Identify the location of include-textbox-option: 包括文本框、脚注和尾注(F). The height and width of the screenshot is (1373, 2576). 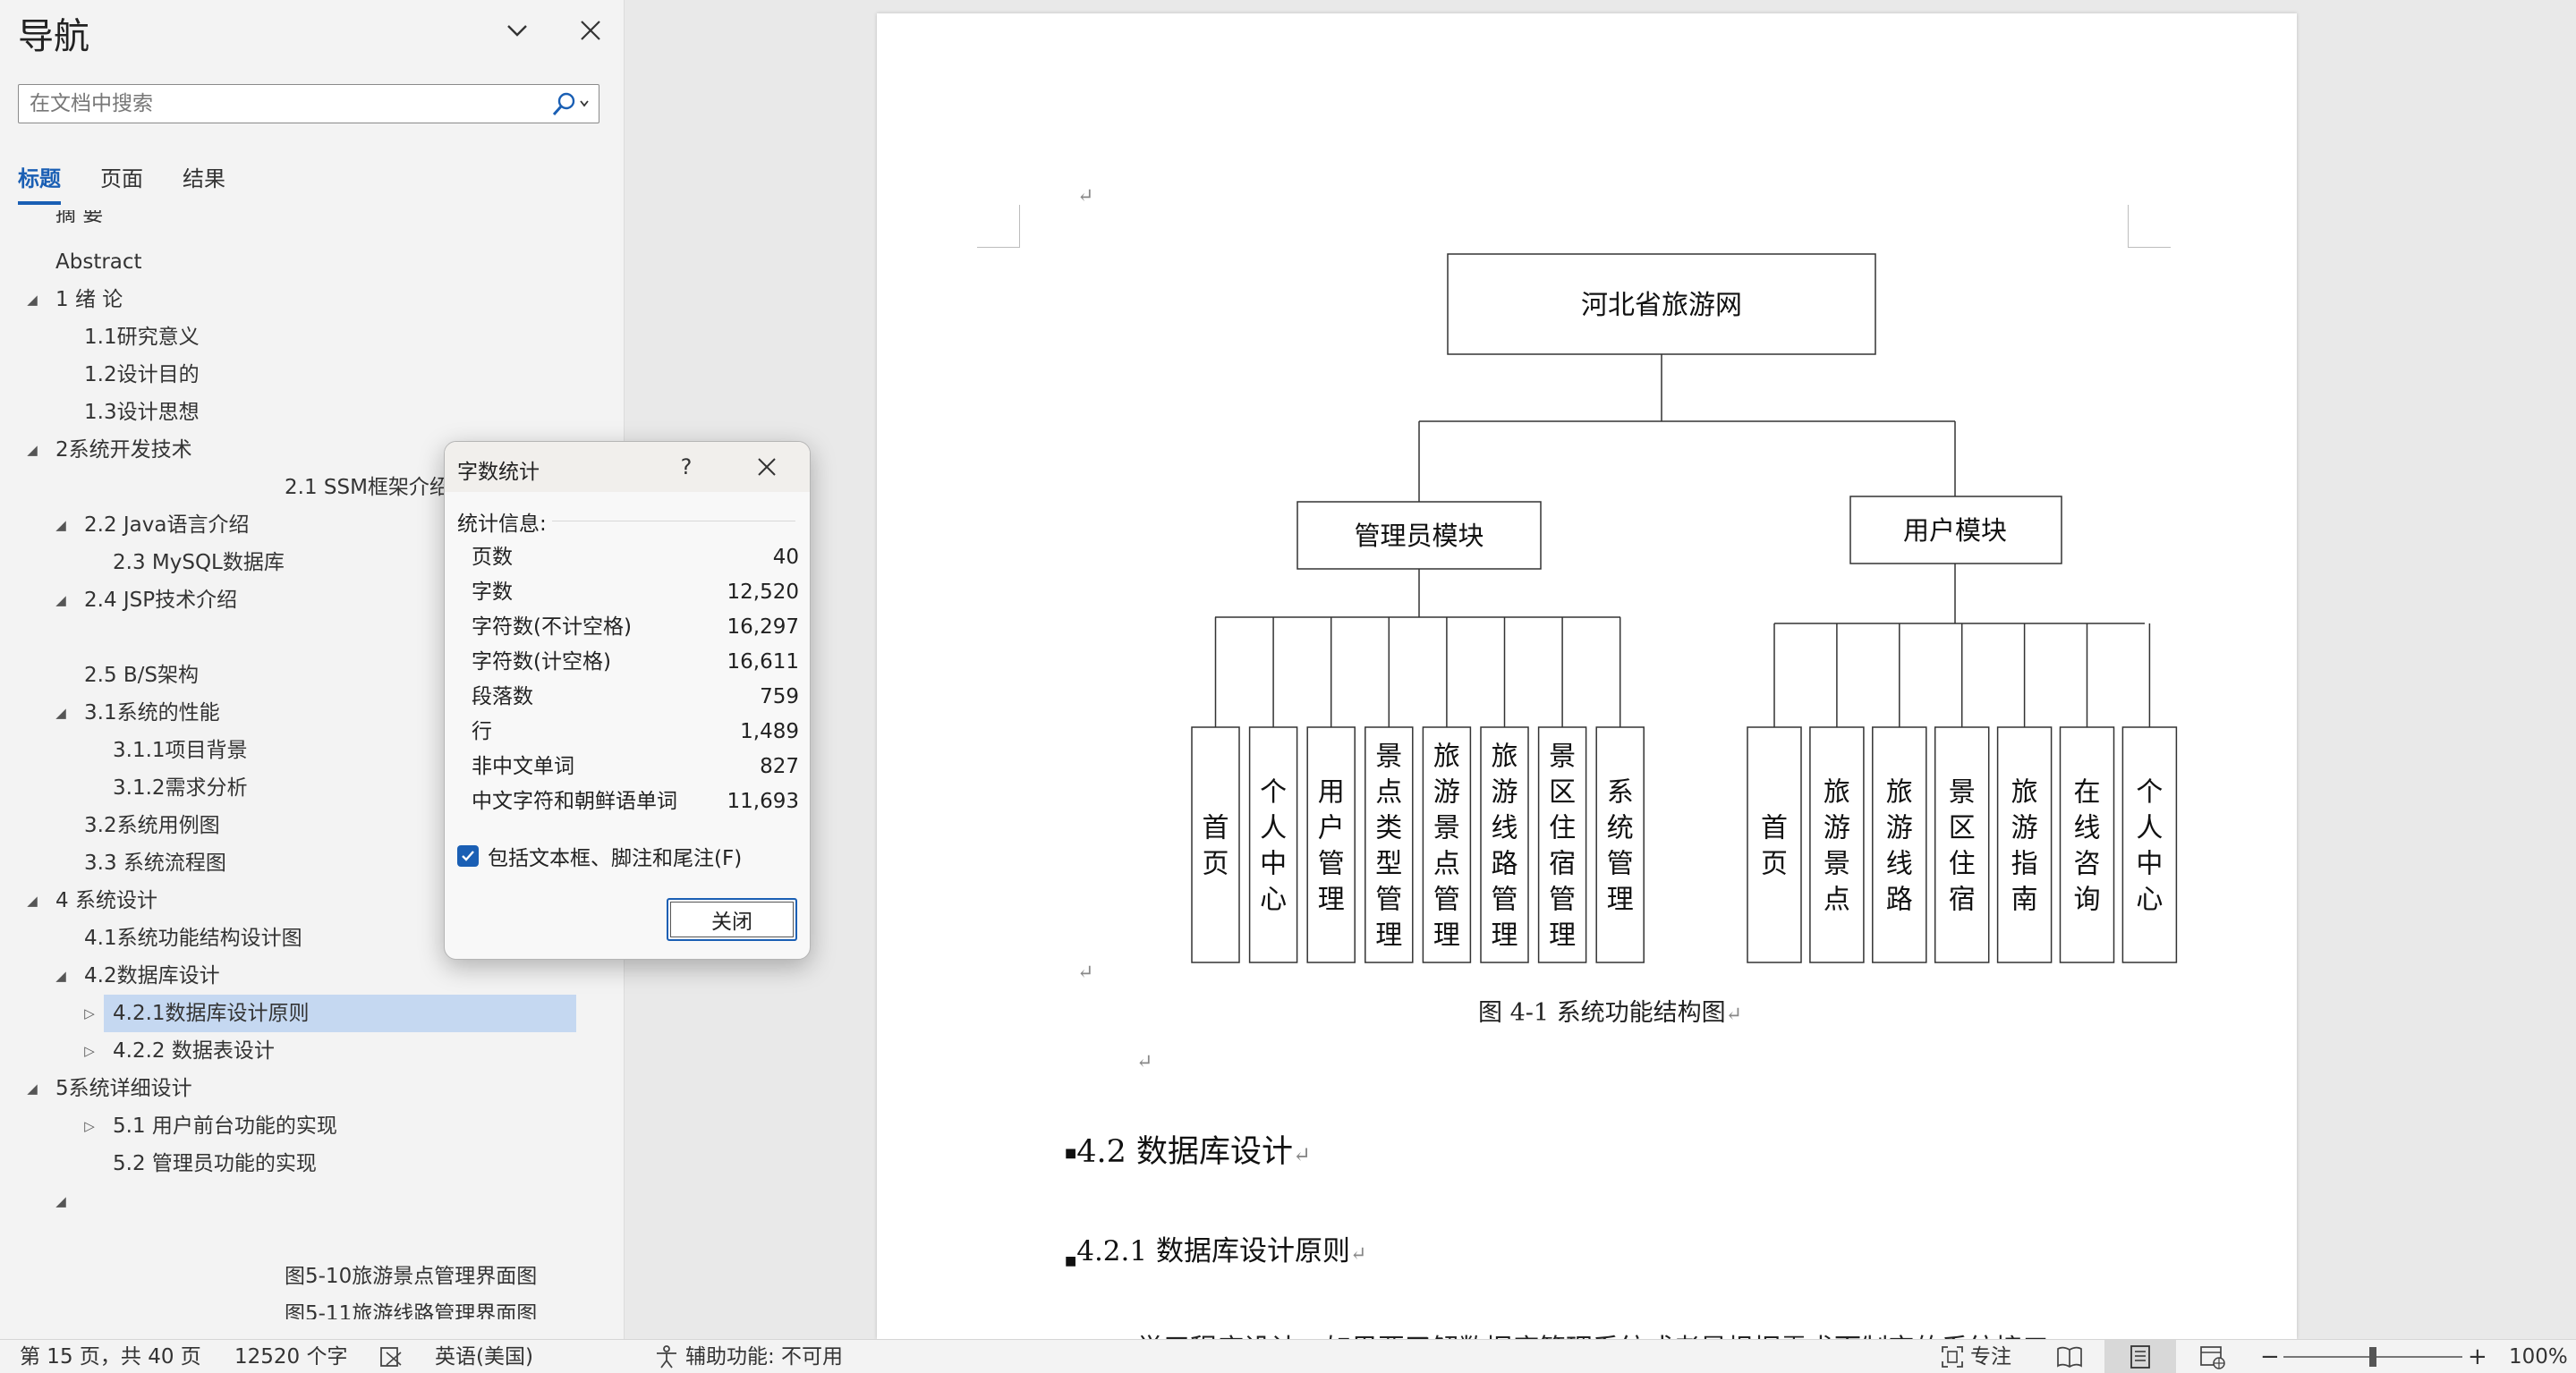
(599, 856).